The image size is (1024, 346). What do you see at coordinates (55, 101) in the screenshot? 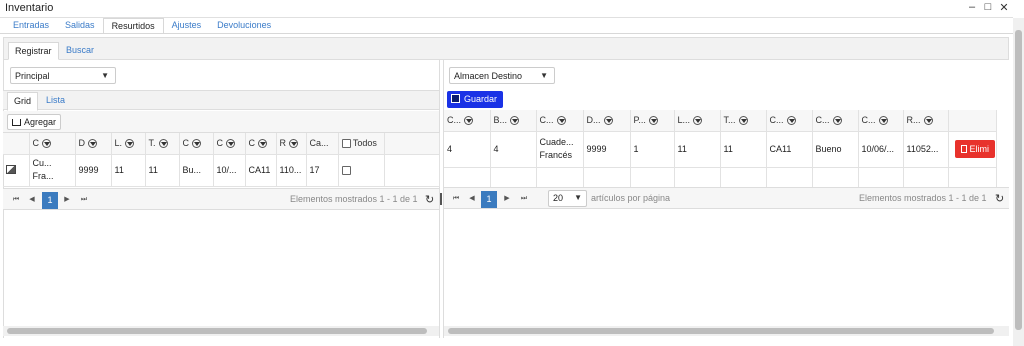
I see `tab-lista: Lista` at bounding box center [55, 101].